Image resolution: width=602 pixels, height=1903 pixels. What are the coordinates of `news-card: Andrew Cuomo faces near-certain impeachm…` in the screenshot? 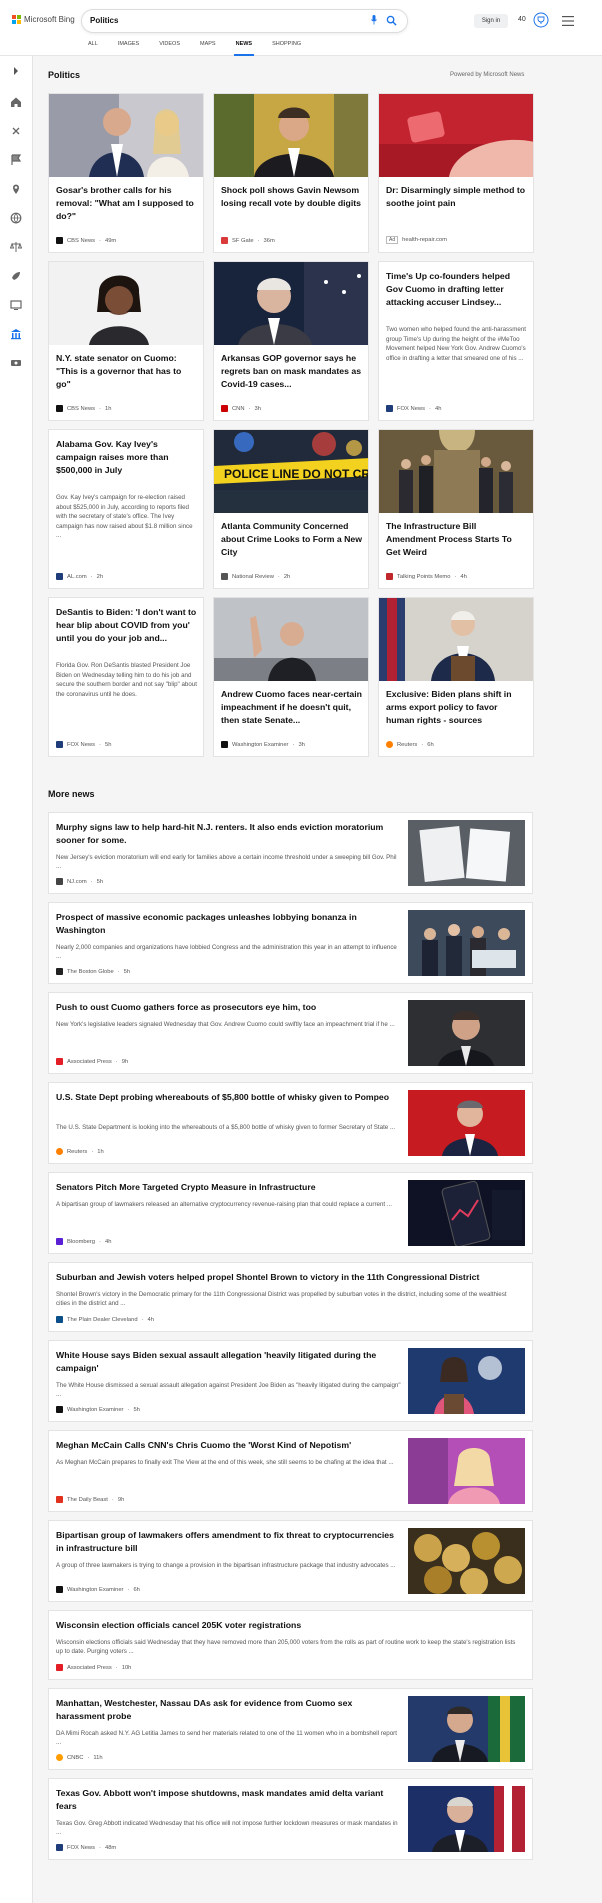 It's located at (291, 677).